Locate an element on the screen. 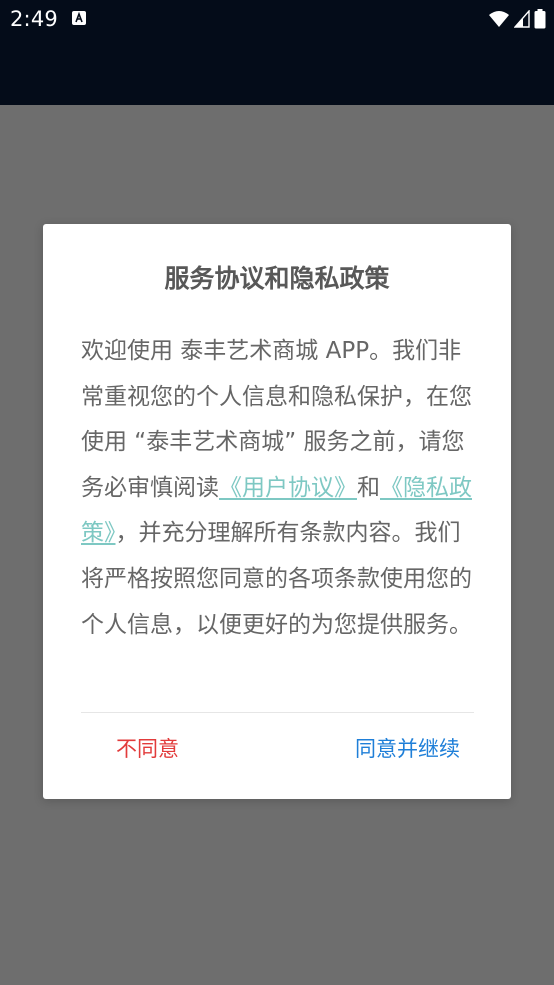  status-icons is located at coordinates (517, 19).